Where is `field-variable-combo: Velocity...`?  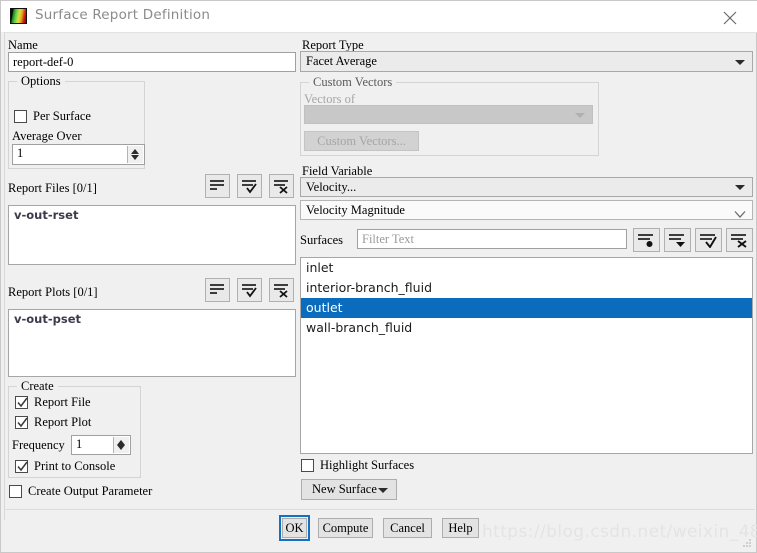 field-variable-combo: Velocity... is located at coordinates (526, 187).